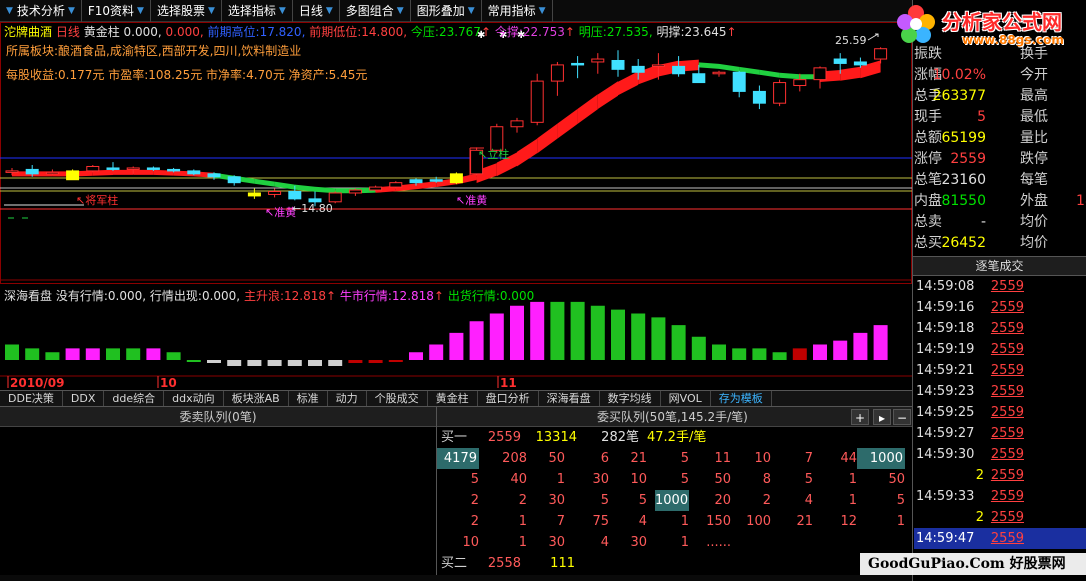 This screenshot has height=581, width=1086. Describe the element at coordinates (1000, 201) in the screenshot. I see `quote-row: 内盘81550 外盘 181` at that location.